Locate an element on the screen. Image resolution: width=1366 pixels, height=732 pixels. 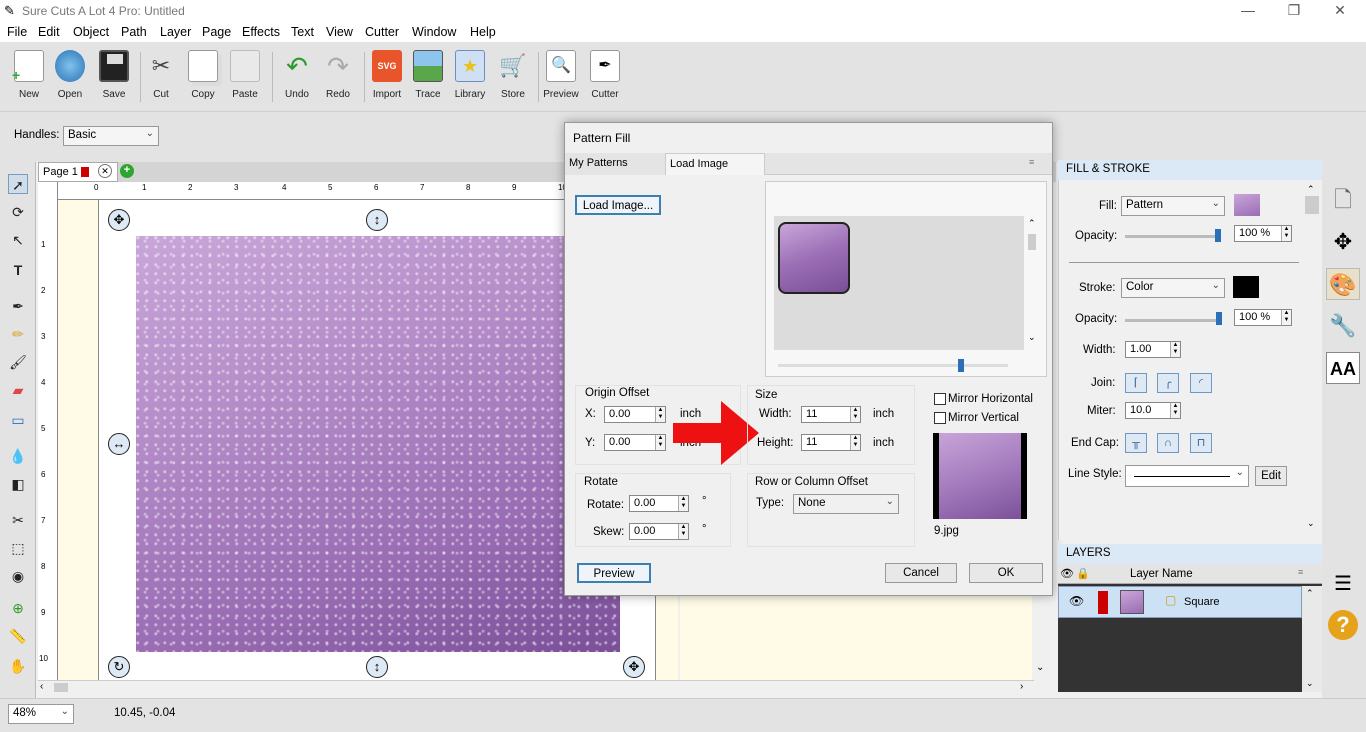
zoom-select: 48% ⌄ is located at coordinates (41, 714).